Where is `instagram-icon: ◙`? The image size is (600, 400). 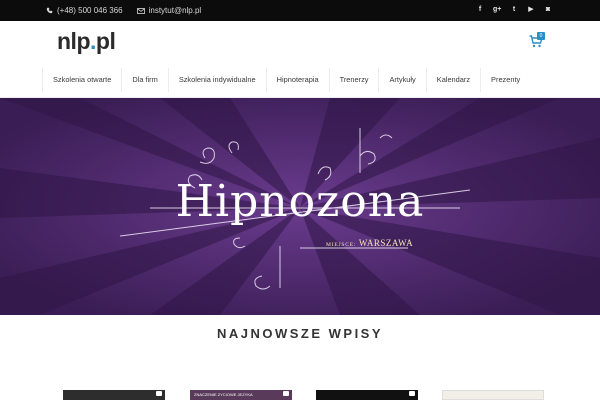 instagram-icon: ◙ is located at coordinates (548, 10).